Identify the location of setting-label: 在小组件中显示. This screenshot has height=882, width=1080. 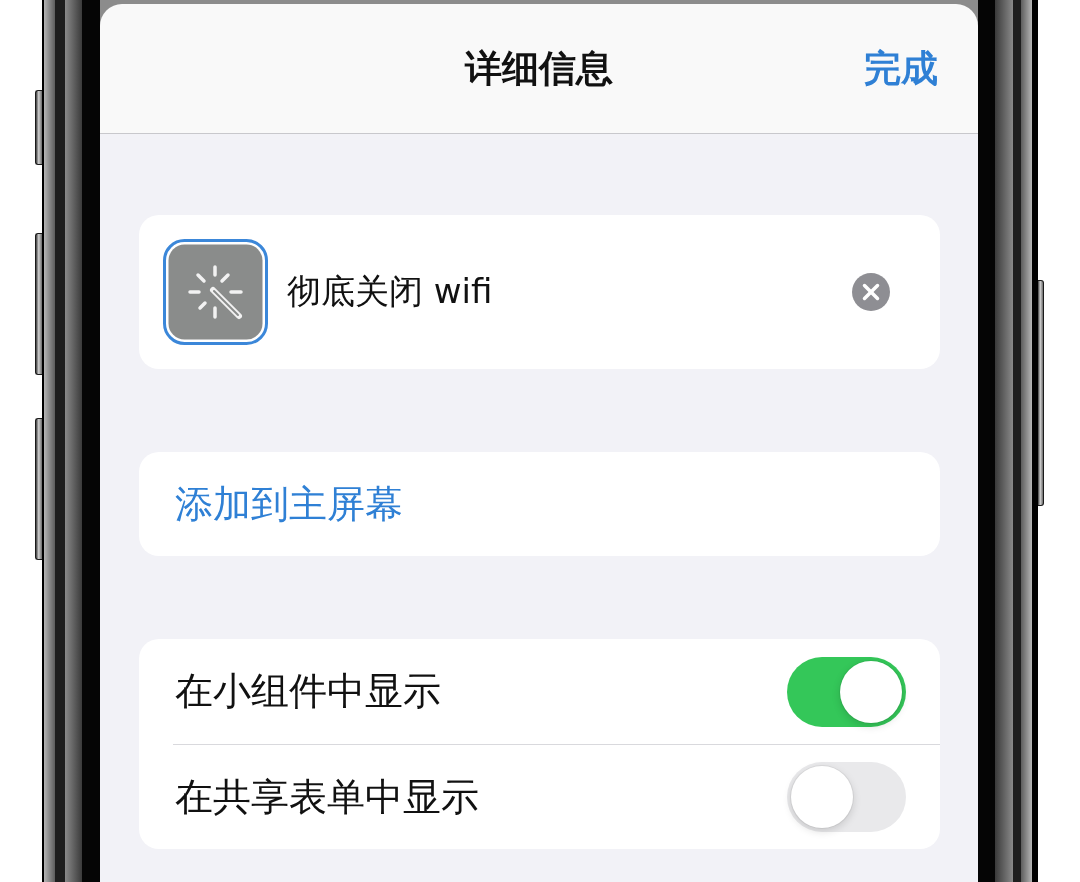
(308, 691).